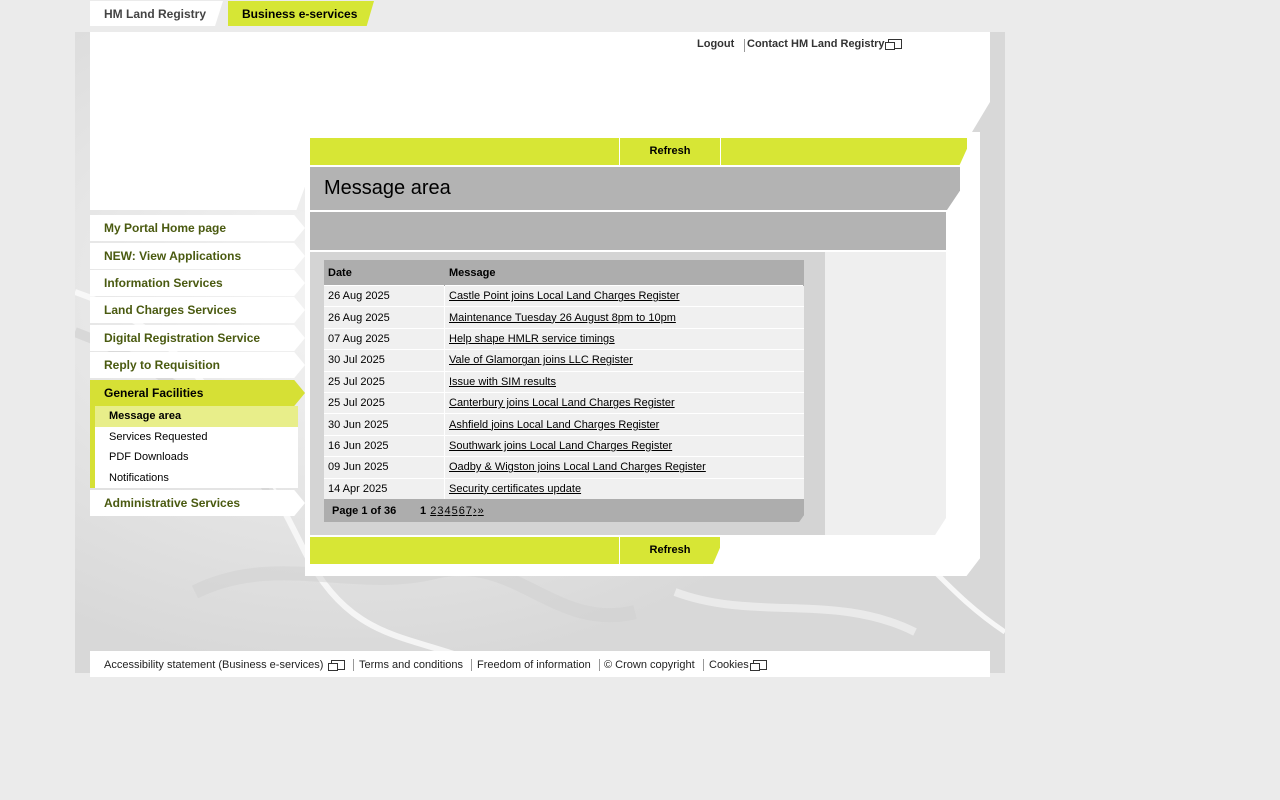 The height and width of the screenshot is (800, 1280). What do you see at coordinates (534, 665) in the screenshot?
I see `footer-foi-link: Freedom of information` at bounding box center [534, 665].